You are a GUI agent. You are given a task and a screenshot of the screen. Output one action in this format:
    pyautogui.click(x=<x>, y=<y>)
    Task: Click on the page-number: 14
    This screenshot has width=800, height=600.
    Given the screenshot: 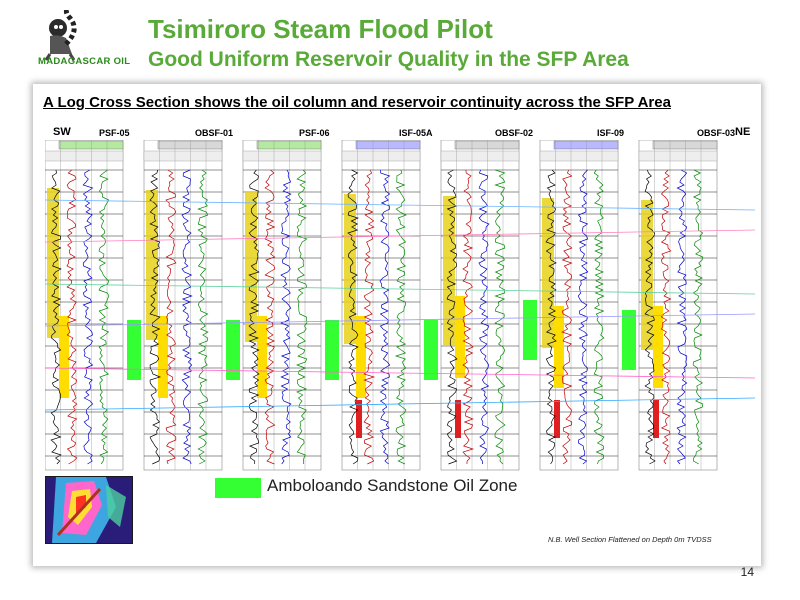 What is the action you would take?
    pyautogui.click(x=747, y=572)
    